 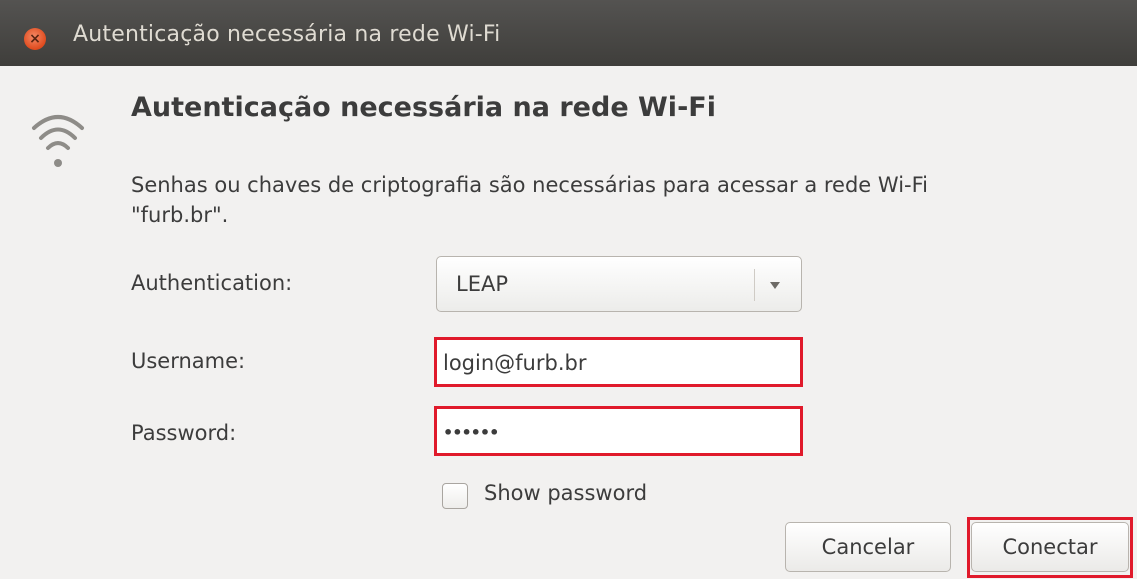 What do you see at coordinates (180, 215) in the screenshot?
I see `description-line-2: "furb.br".` at bounding box center [180, 215].